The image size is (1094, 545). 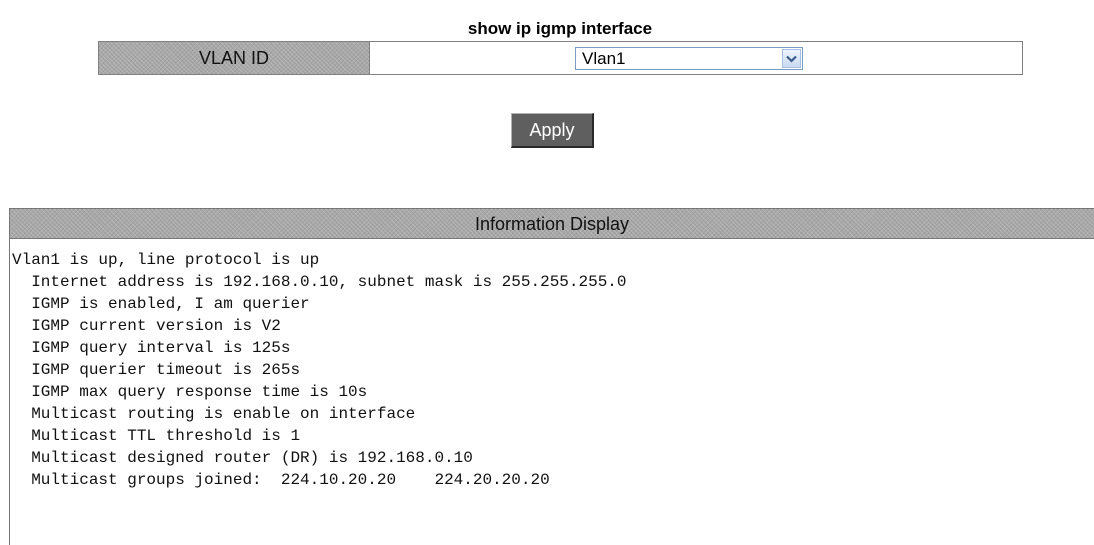 What do you see at coordinates (190, 392) in the screenshot?
I see `output-line: IGMP max query response time is 10s` at bounding box center [190, 392].